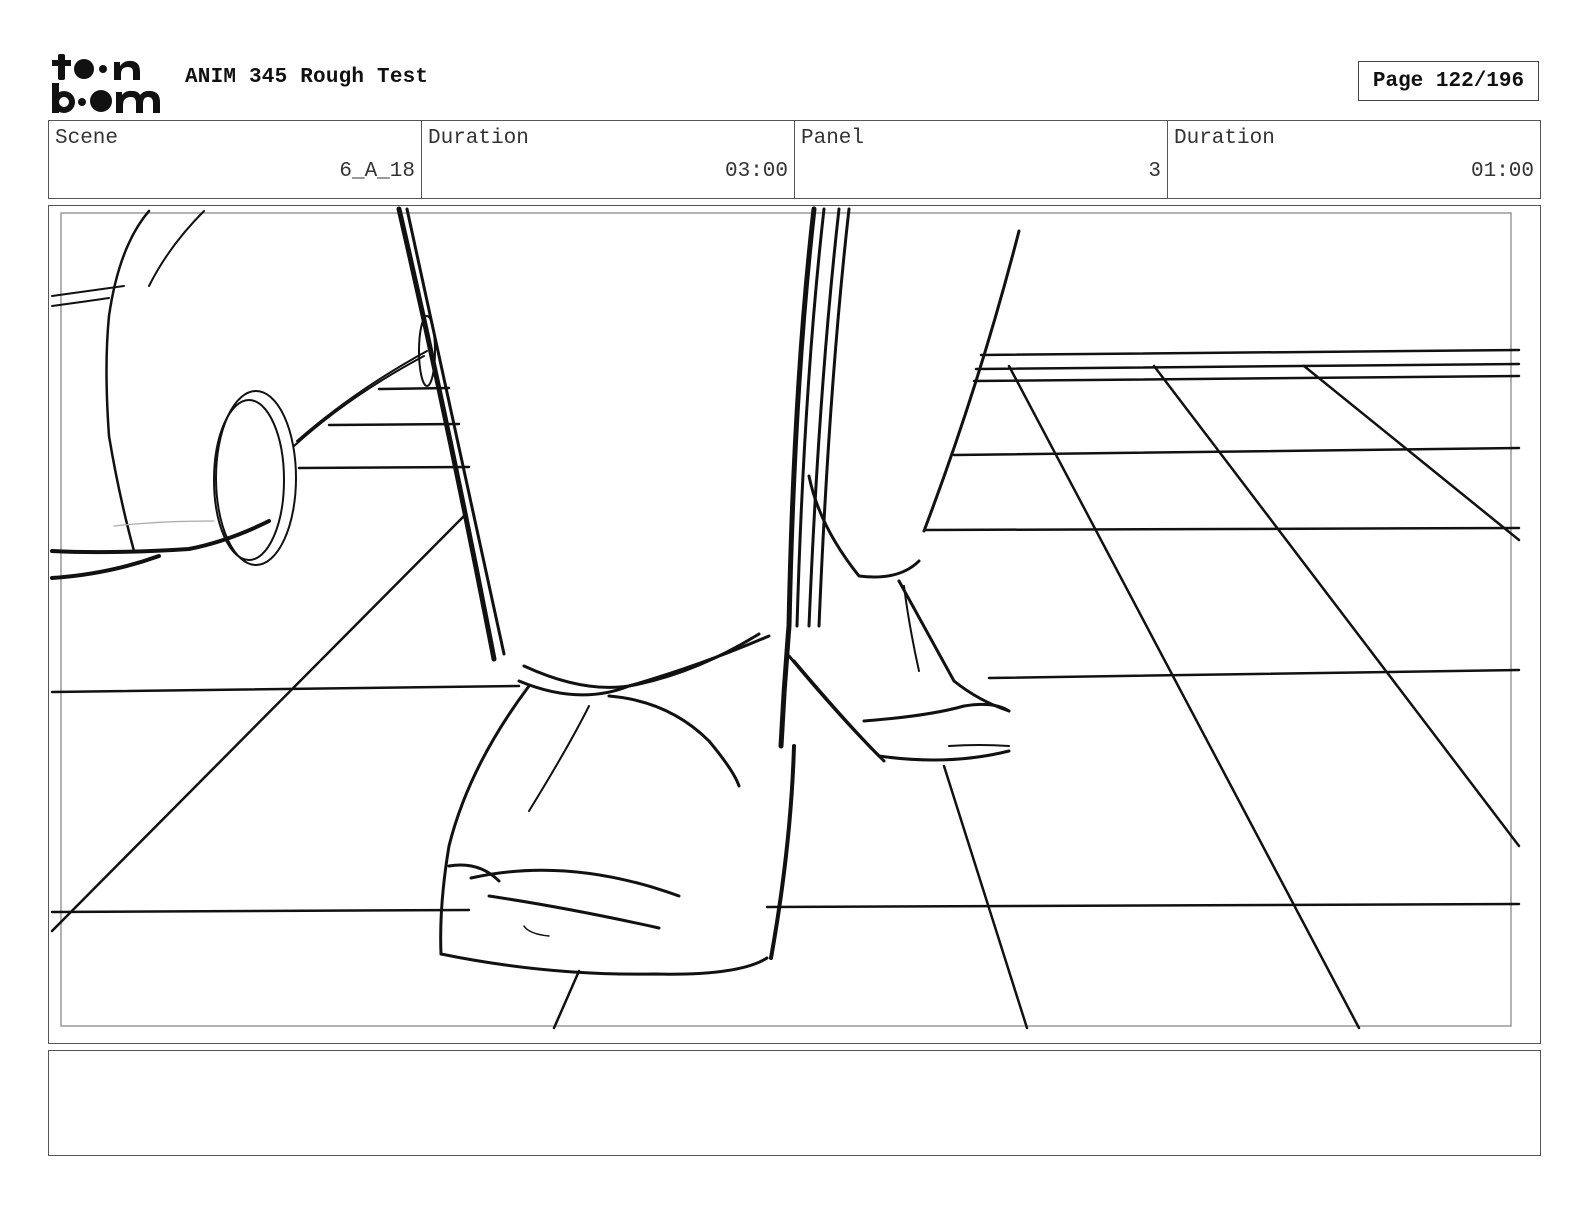 This screenshot has width=1584, height=1224. I want to click on panel-value: 3, so click(1154, 171).